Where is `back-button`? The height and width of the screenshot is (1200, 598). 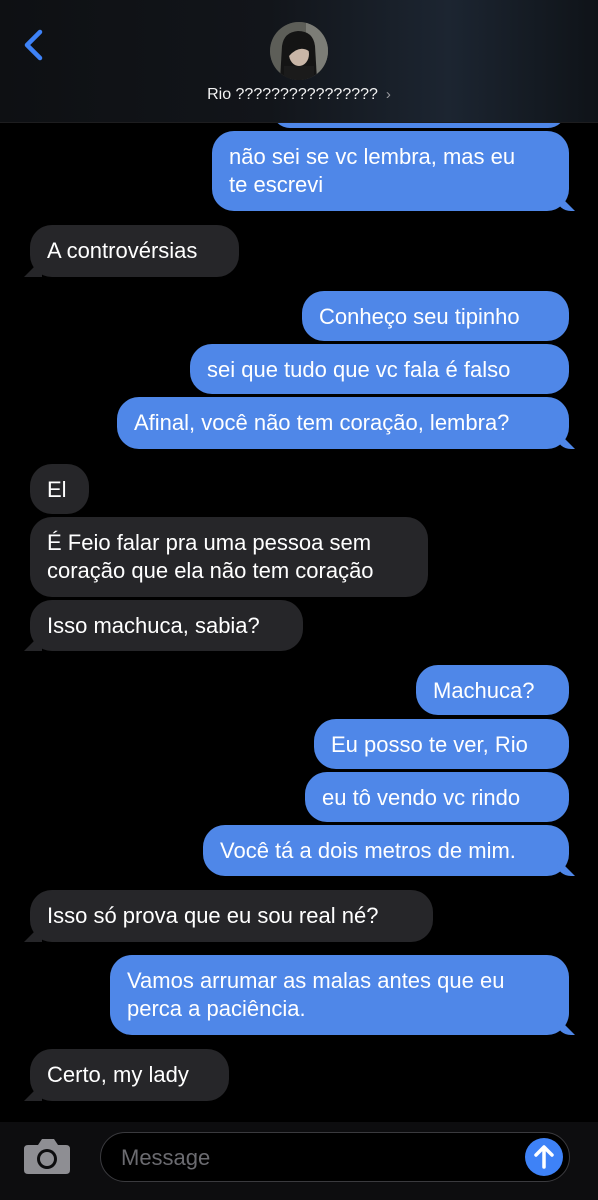
back-button is located at coordinates (35, 46).